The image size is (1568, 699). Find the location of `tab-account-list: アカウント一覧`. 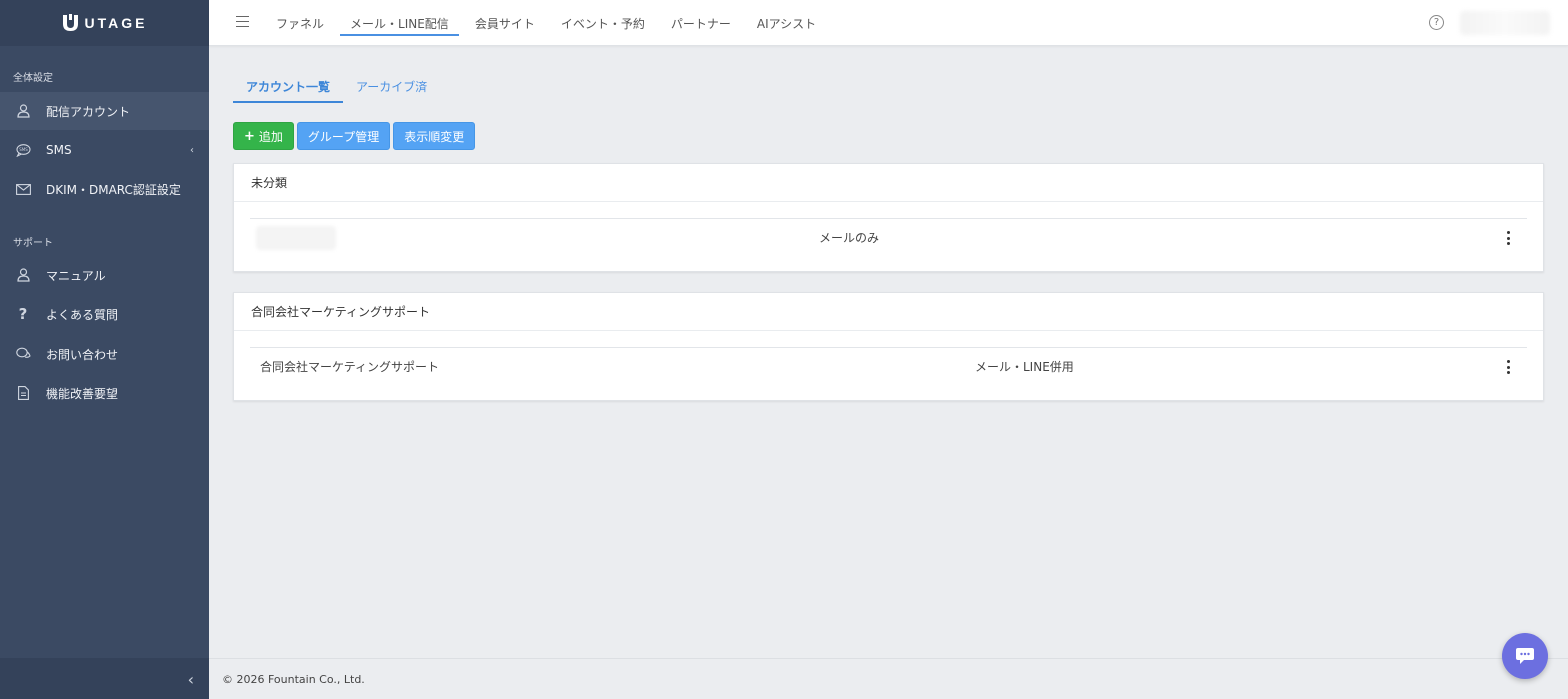

tab-account-list: アカウント一覧 is located at coordinates (288, 86).